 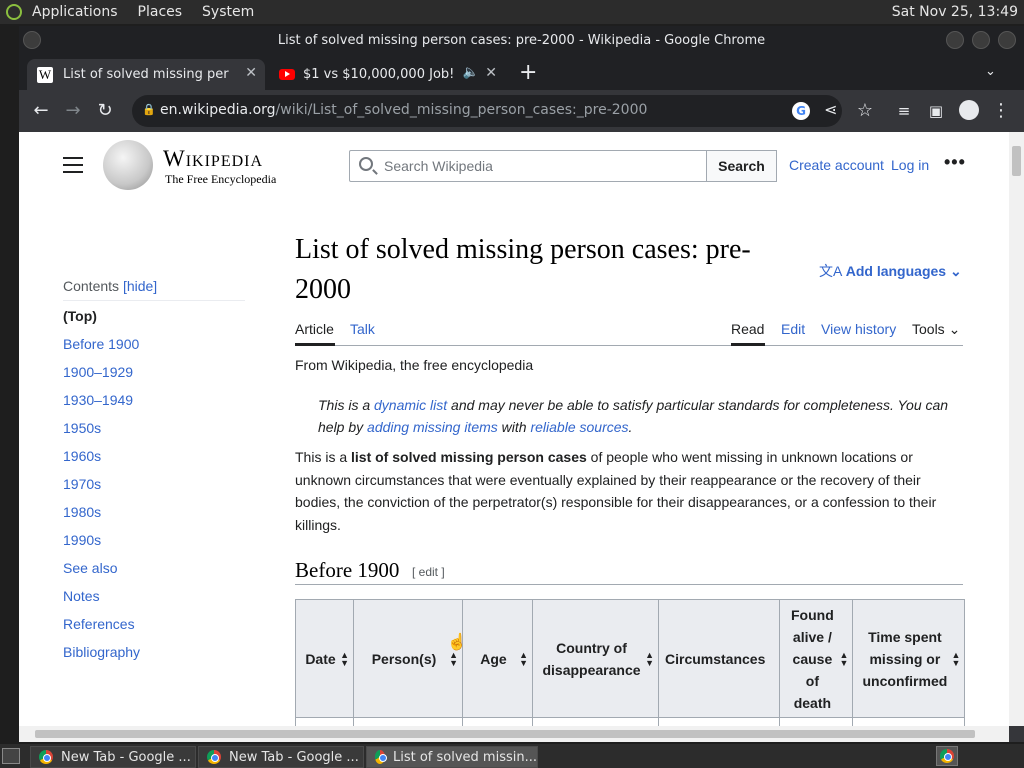 What do you see at coordinates (73, 111) in the screenshot?
I see `forward-icon: →` at bounding box center [73, 111].